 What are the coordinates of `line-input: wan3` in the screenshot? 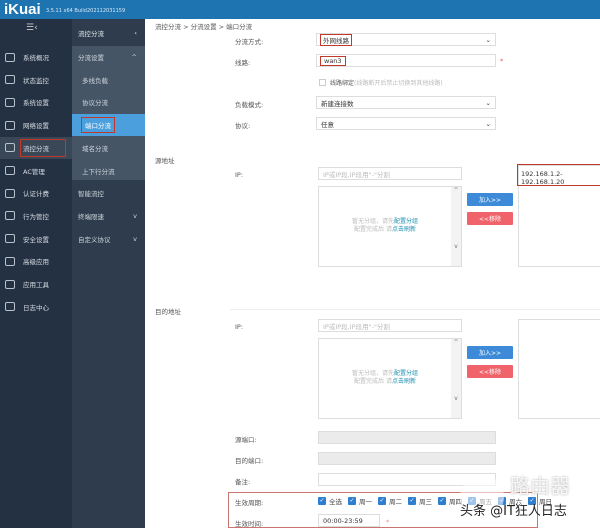 It's located at (406, 60).